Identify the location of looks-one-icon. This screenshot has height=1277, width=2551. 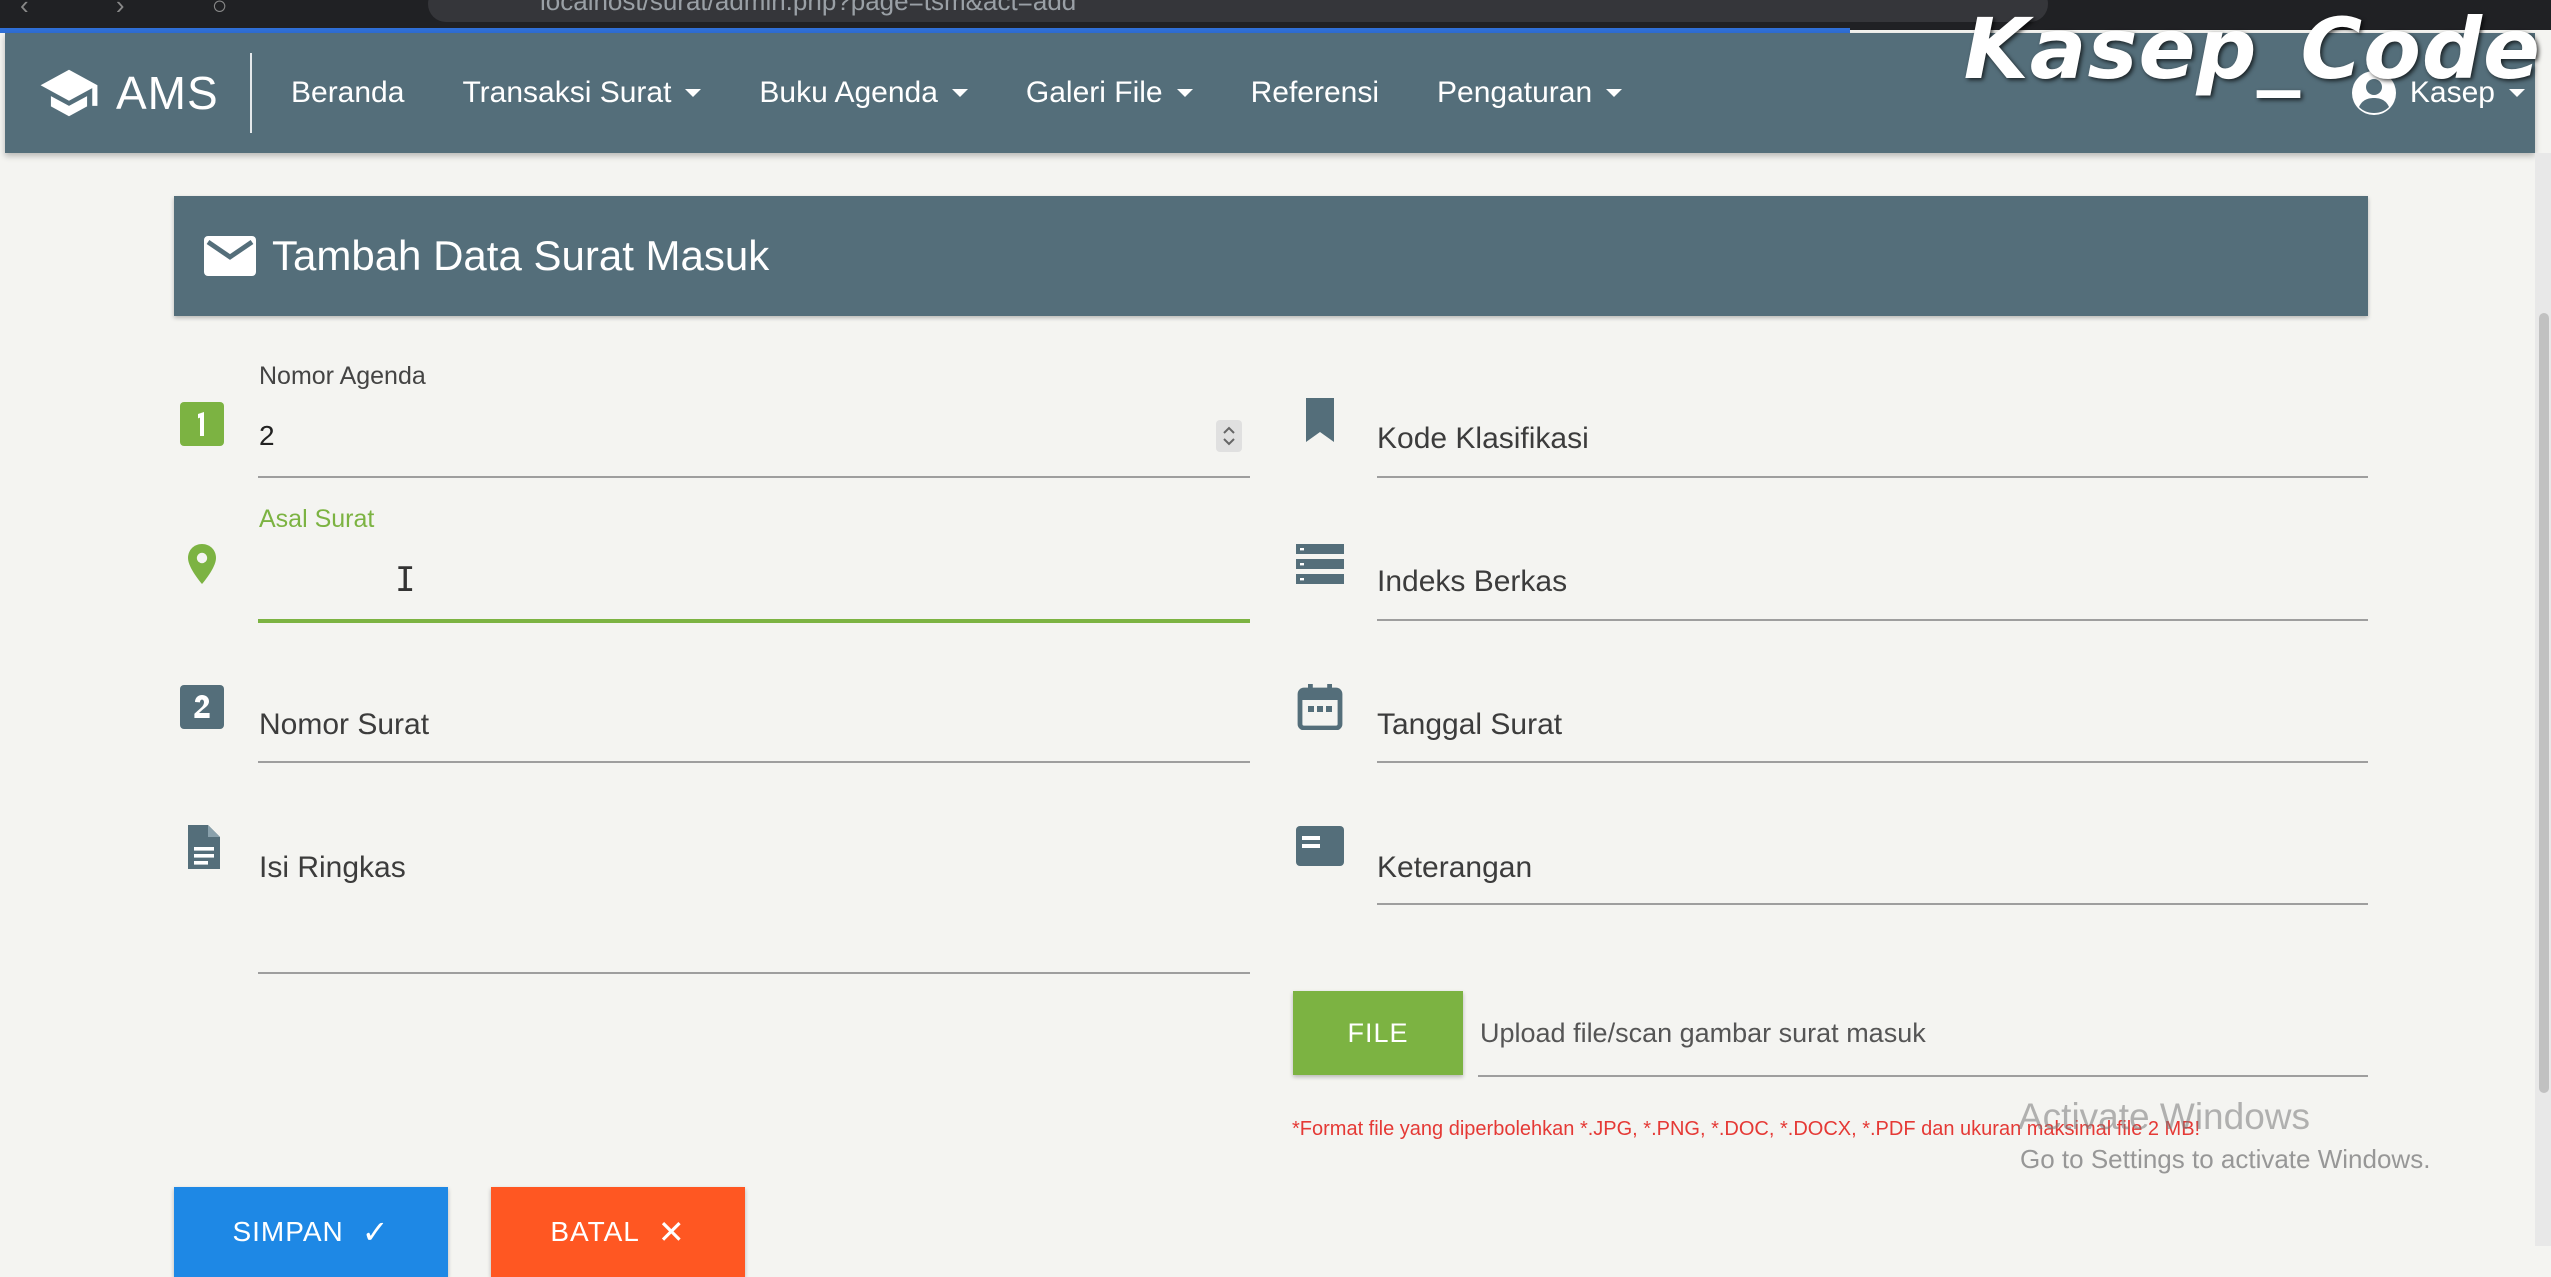
(202, 424).